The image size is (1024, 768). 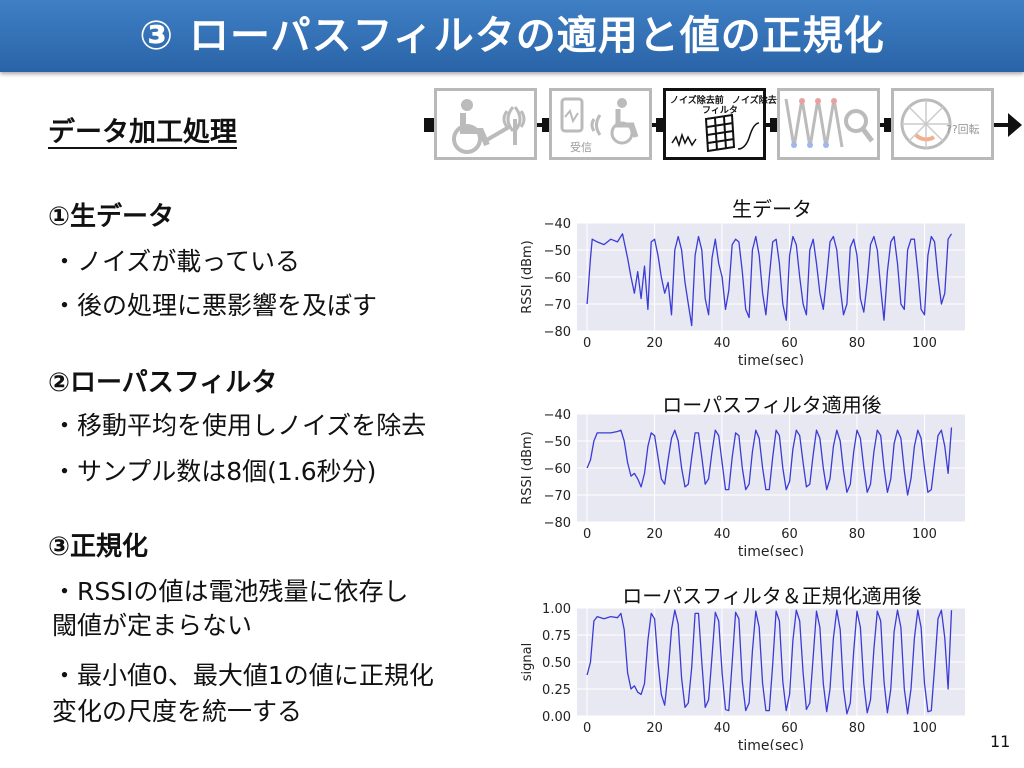 What do you see at coordinates (489, 126) in the screenshot?
I see `wheelchair-transmit-icon` at bounding box center [489, 126].